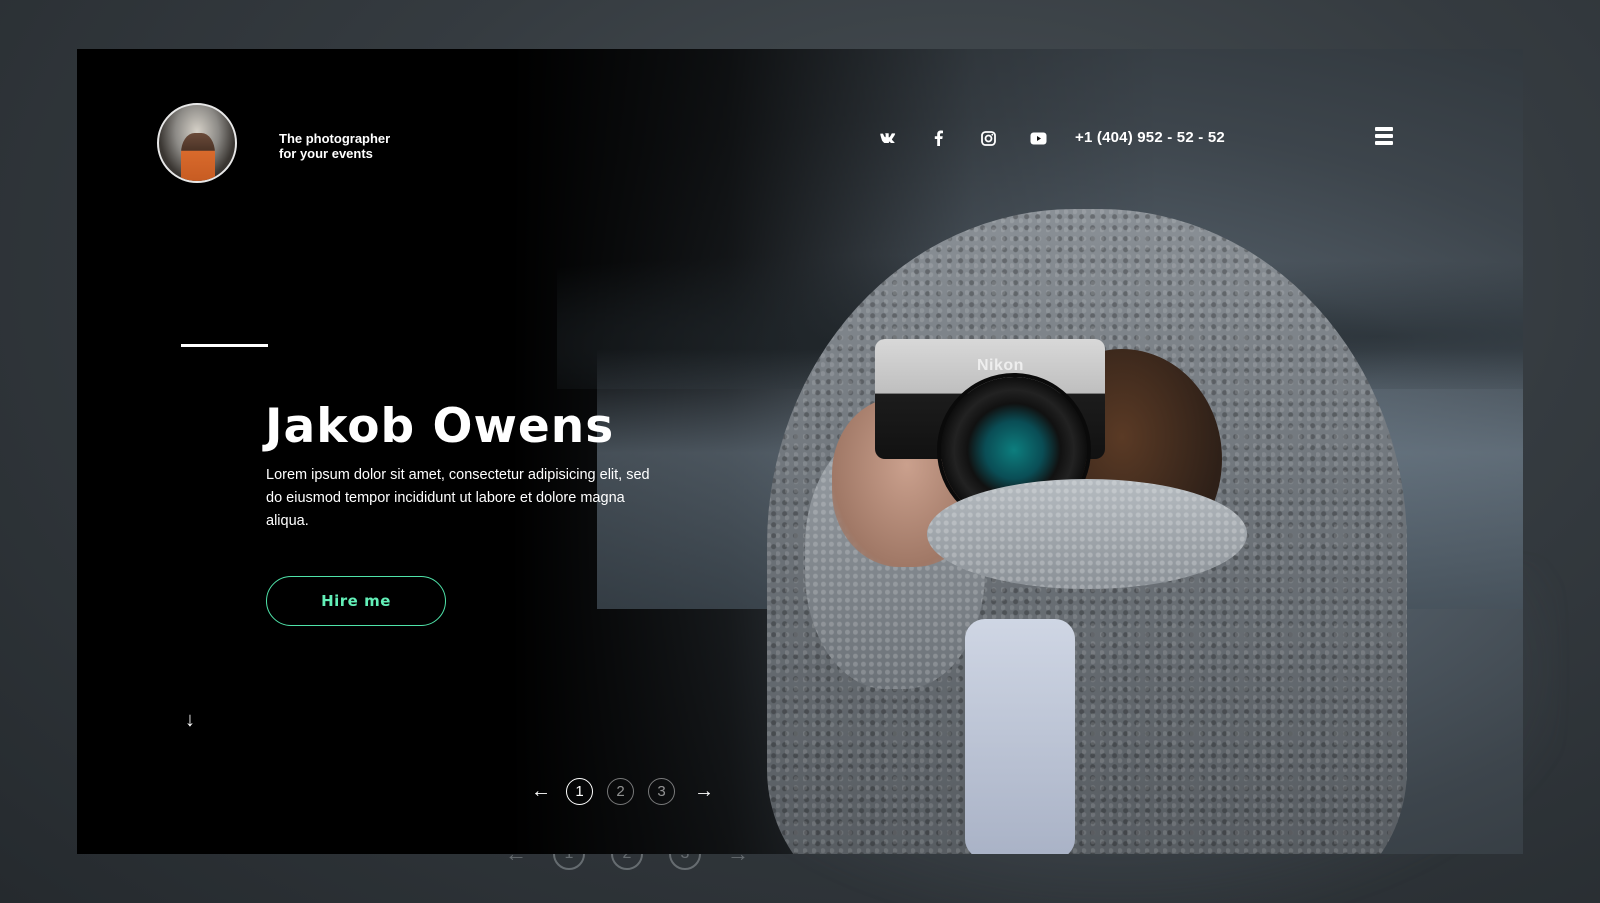  What do you see at coordinates (198, 157) in the screenshot?
I see `avatar-person` at bounding box center [198, 157].